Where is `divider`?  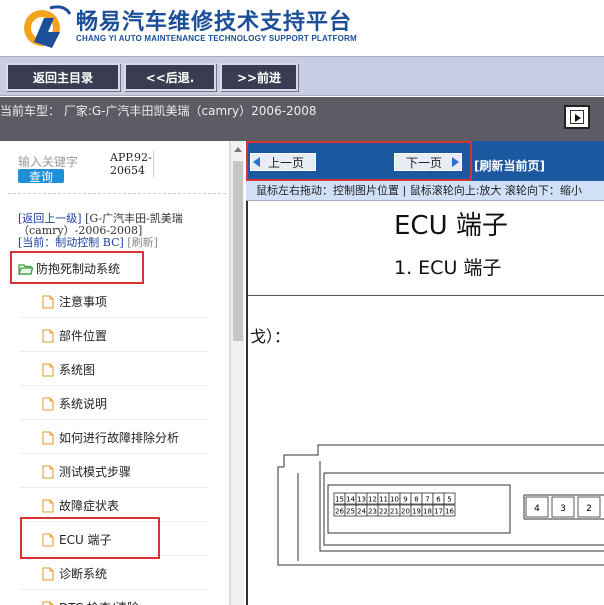 divider is located at coordinates (117, 193).